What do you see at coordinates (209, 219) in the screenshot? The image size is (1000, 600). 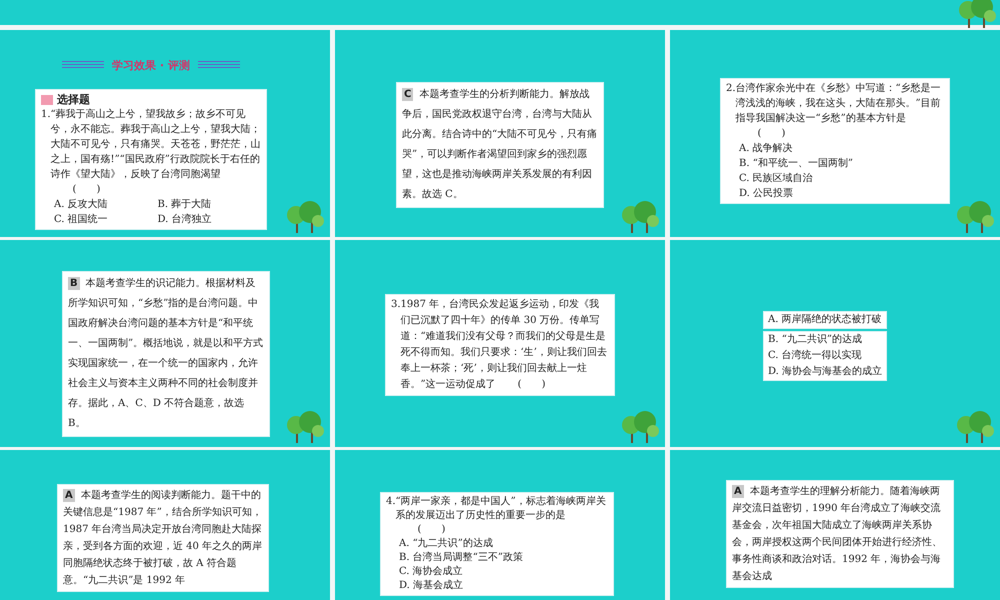 I see `answer-option: D. 台湾独立` at bounding box center [209, 219].